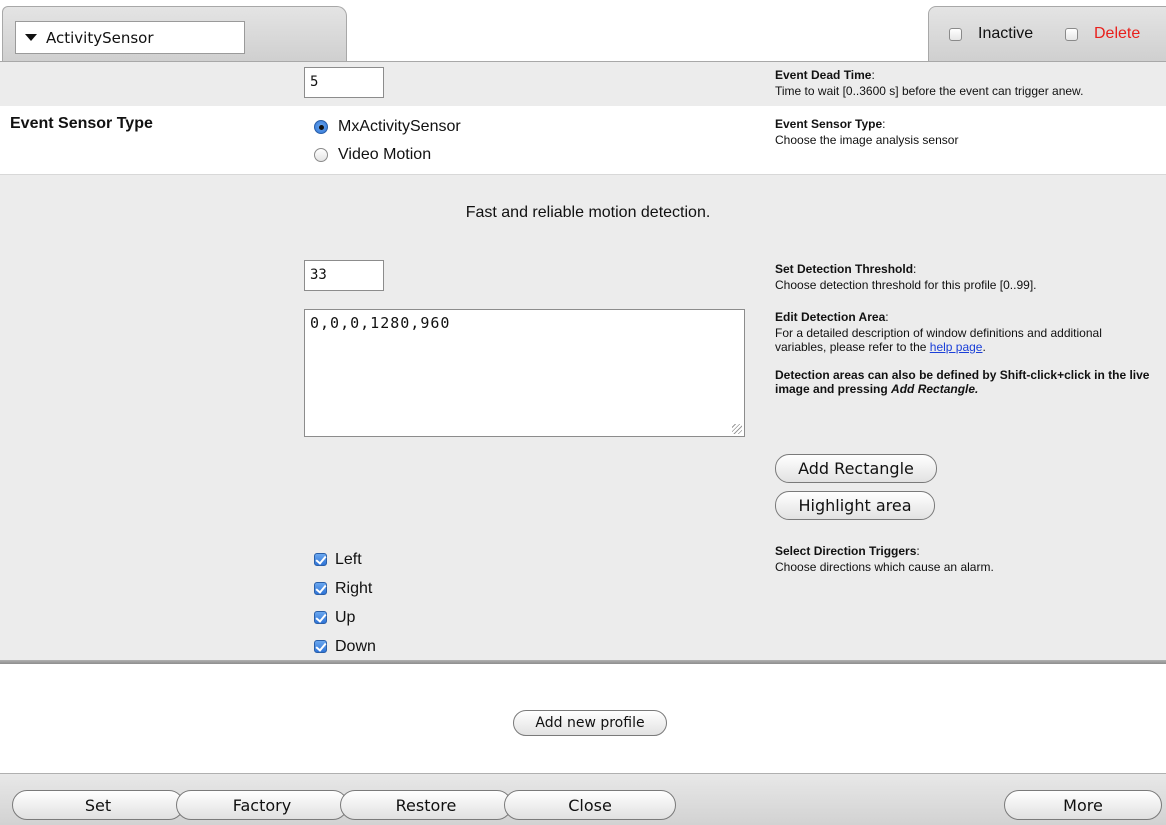 This screenshot has height=825, width=1166. I want to click on section-description: Fast and reliable motion detection., so click(583, 213).